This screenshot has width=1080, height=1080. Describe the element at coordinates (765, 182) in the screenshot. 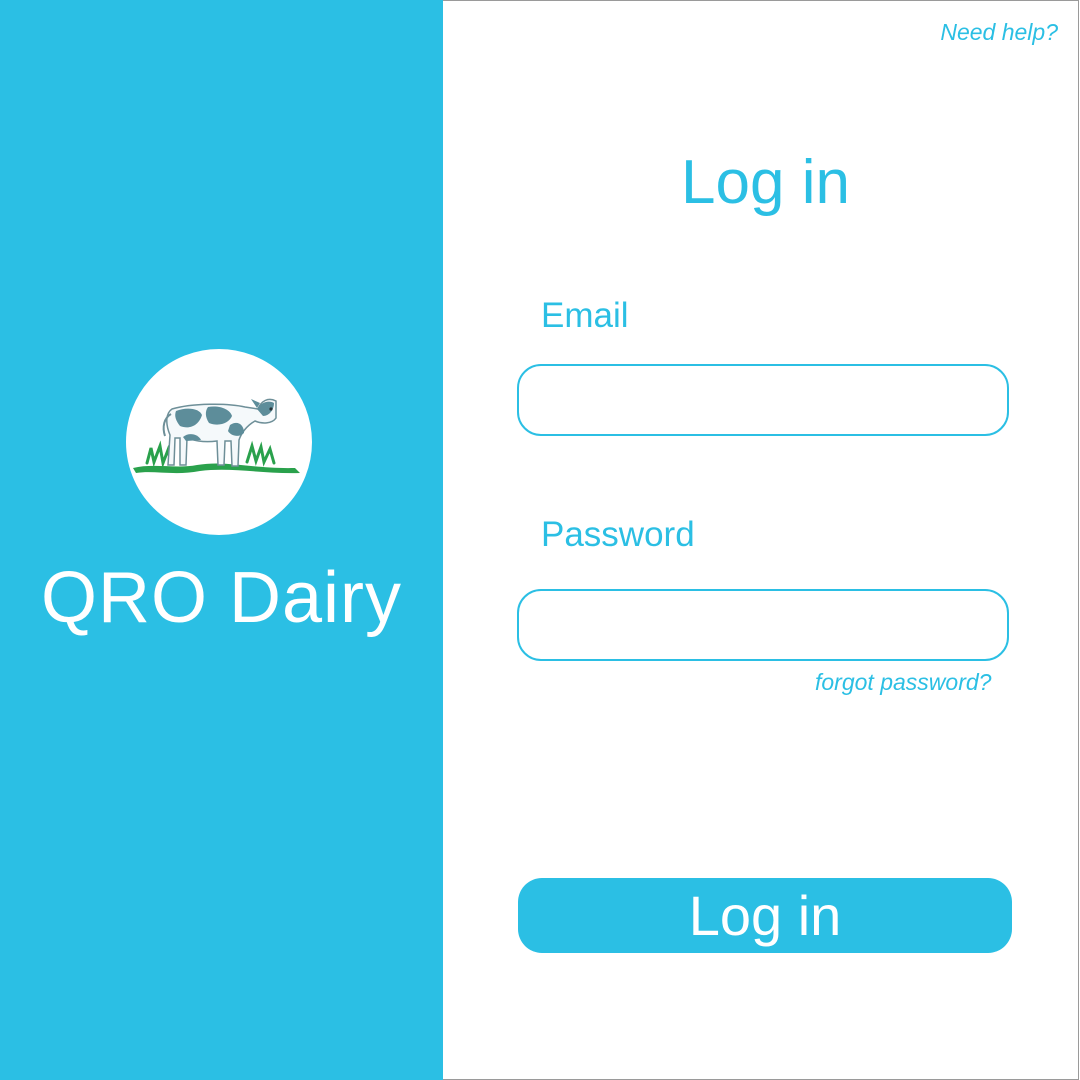

I see `login-title: Log in` at that location.